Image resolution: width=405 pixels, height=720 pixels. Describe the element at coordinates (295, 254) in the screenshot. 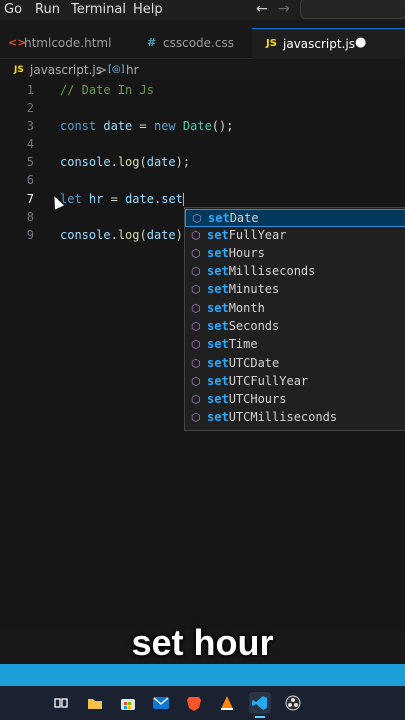

I see `suggestion-item: ⬡ setHours` at that location.